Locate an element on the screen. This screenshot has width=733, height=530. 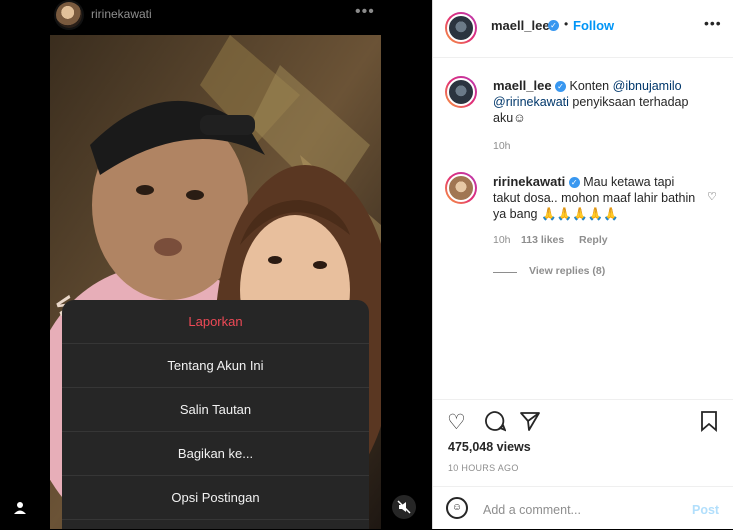
story-avatar is located at coordinates (69, 15).